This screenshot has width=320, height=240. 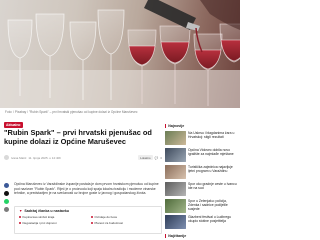 What do you see at coordinates (88, 211) in the screenshot?
I see `toc-header: ▼ Sadržaj članka u nastavku` at bounding box center [88, 211].